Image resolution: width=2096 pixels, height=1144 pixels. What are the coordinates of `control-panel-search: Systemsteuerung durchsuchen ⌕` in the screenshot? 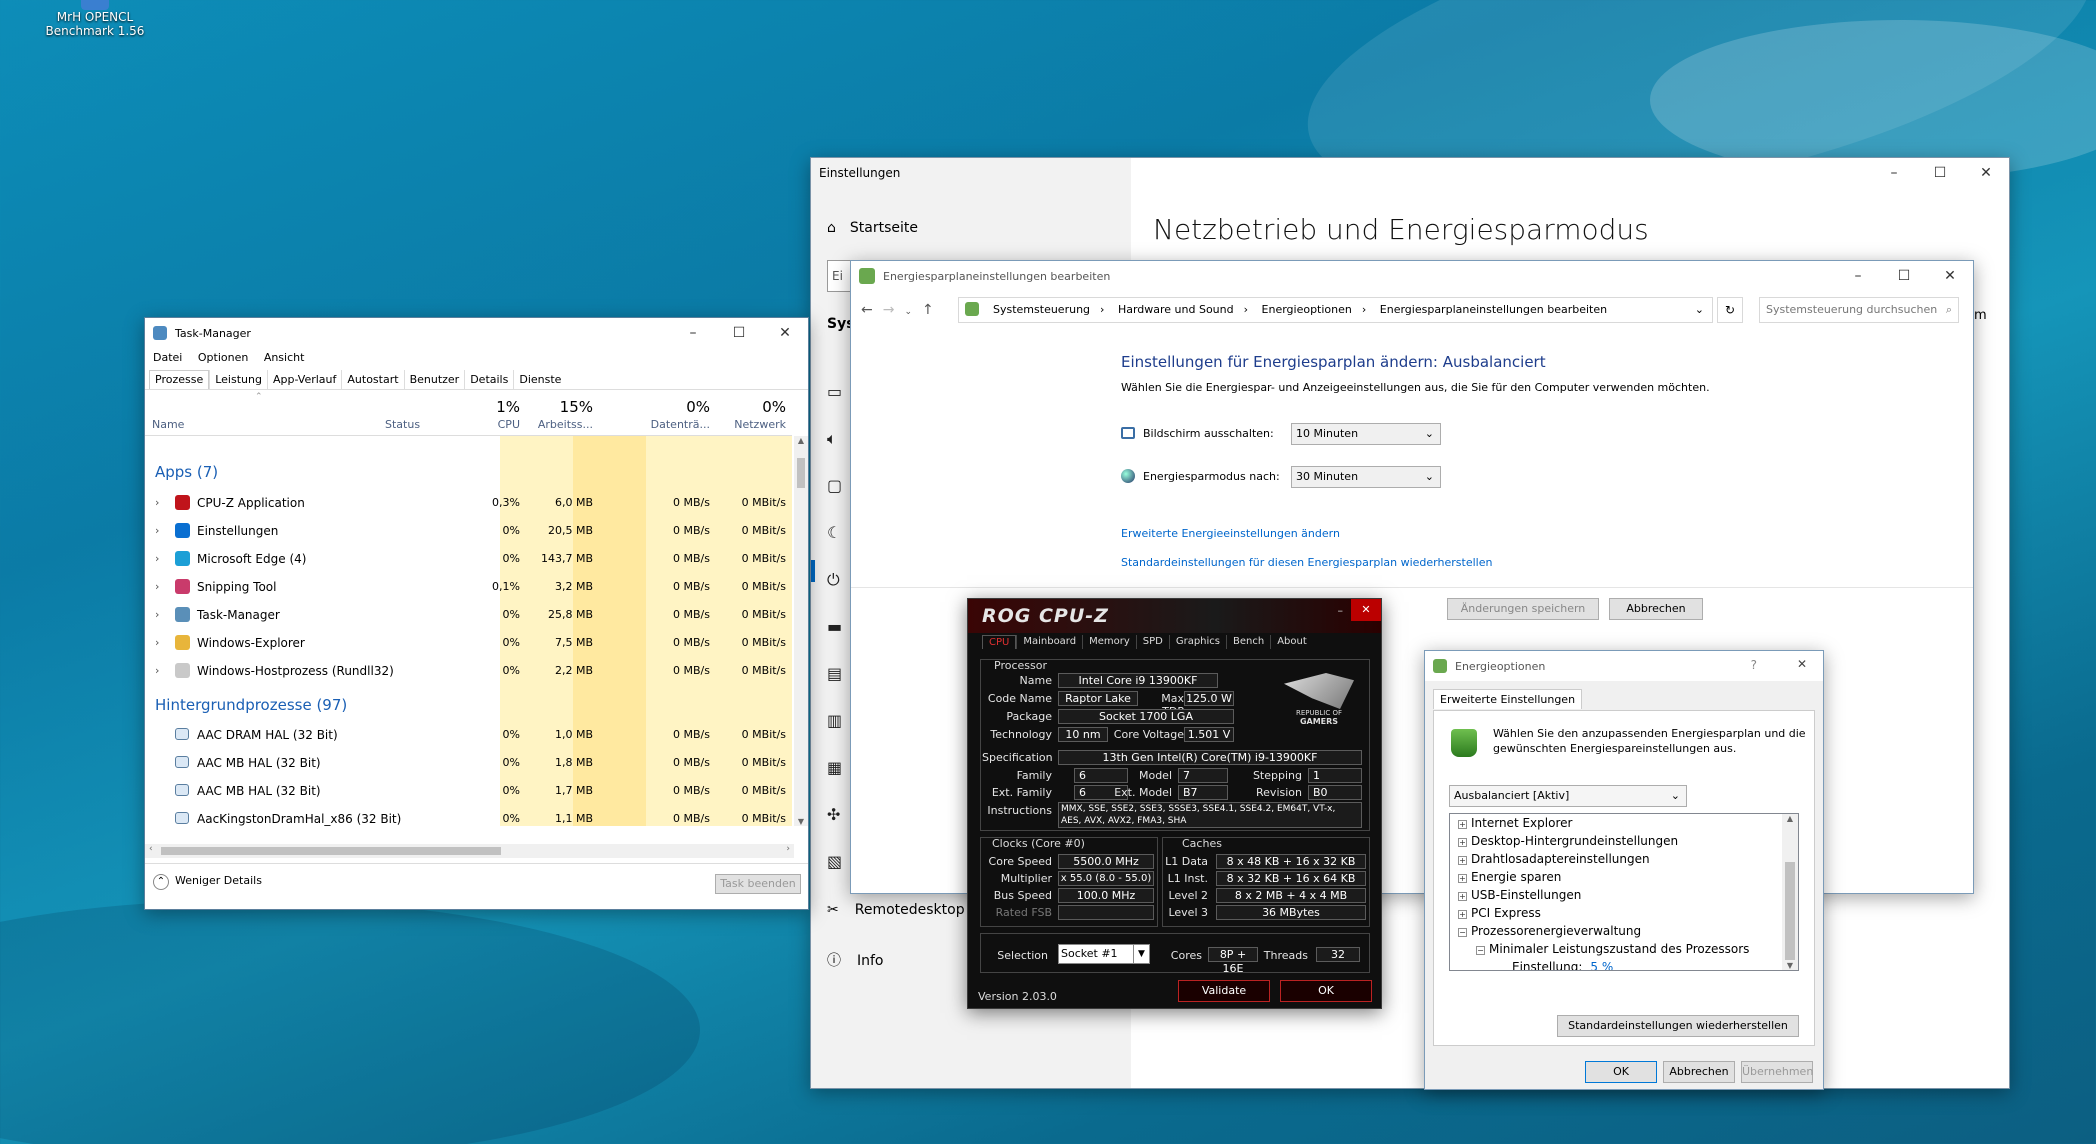 It's located at (1859, 310).